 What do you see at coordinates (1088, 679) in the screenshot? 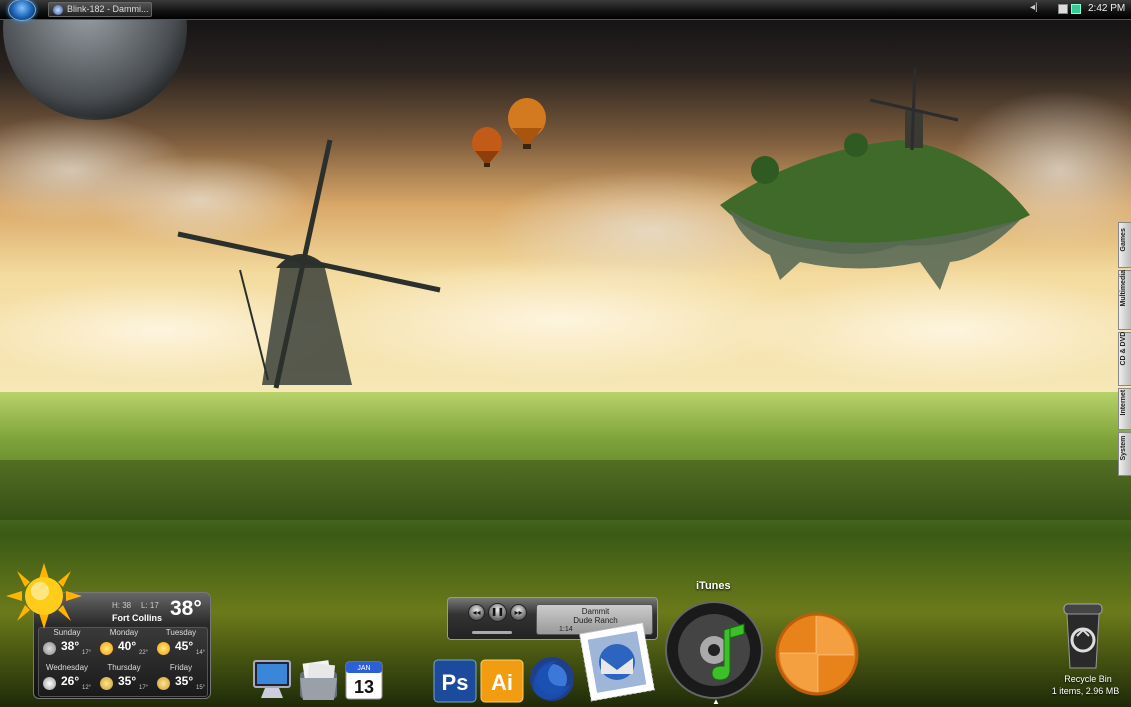
I see `recycle-bin-label: Recycle Bin` at bounding box center [1088, 679].